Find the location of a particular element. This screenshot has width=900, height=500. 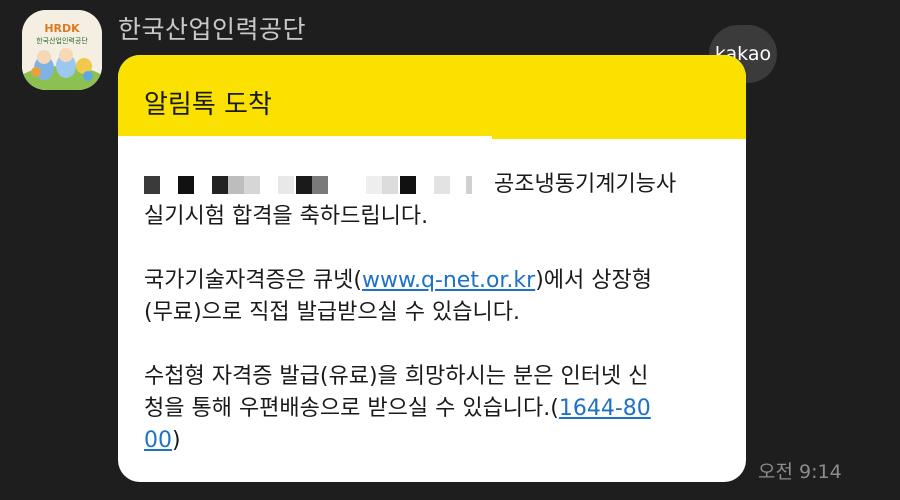

line3-prefix: 국가기술자격증은 큐넷( is located at coordinates (253, 280).